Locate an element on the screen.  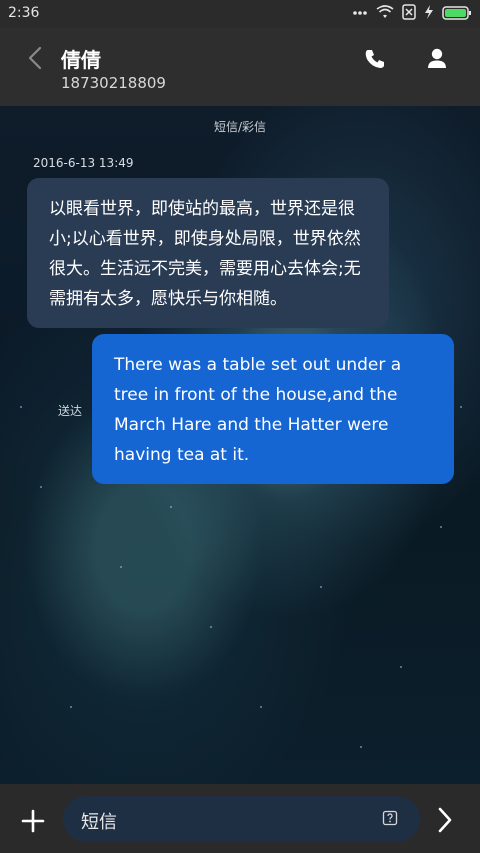
contact-profile-button is located at coordinates (437, 59).